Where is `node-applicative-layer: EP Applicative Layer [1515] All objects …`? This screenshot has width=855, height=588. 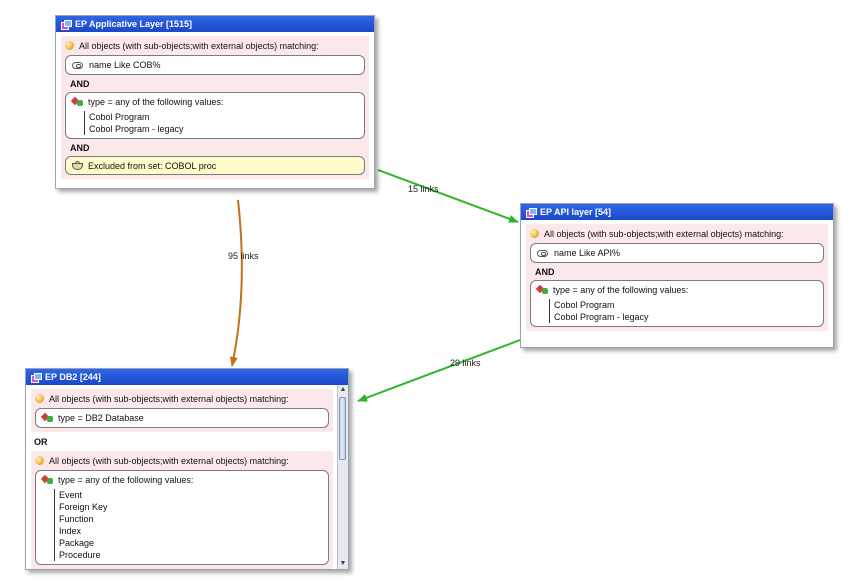
node-applicative-layer: EP Applicative Layer [1515] All objects … is located at coordinates (215, 102).